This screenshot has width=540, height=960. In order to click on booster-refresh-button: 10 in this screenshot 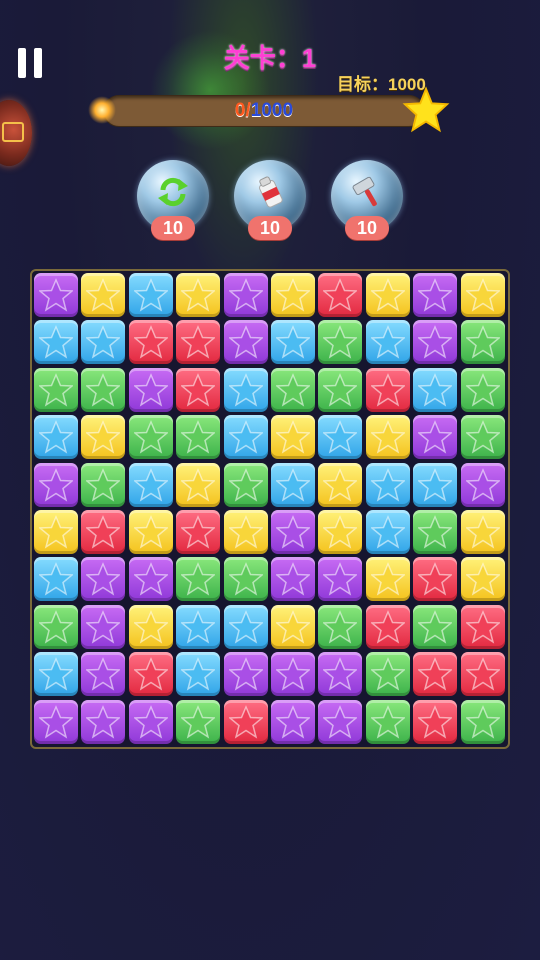, I will do `click(173, 200)`.